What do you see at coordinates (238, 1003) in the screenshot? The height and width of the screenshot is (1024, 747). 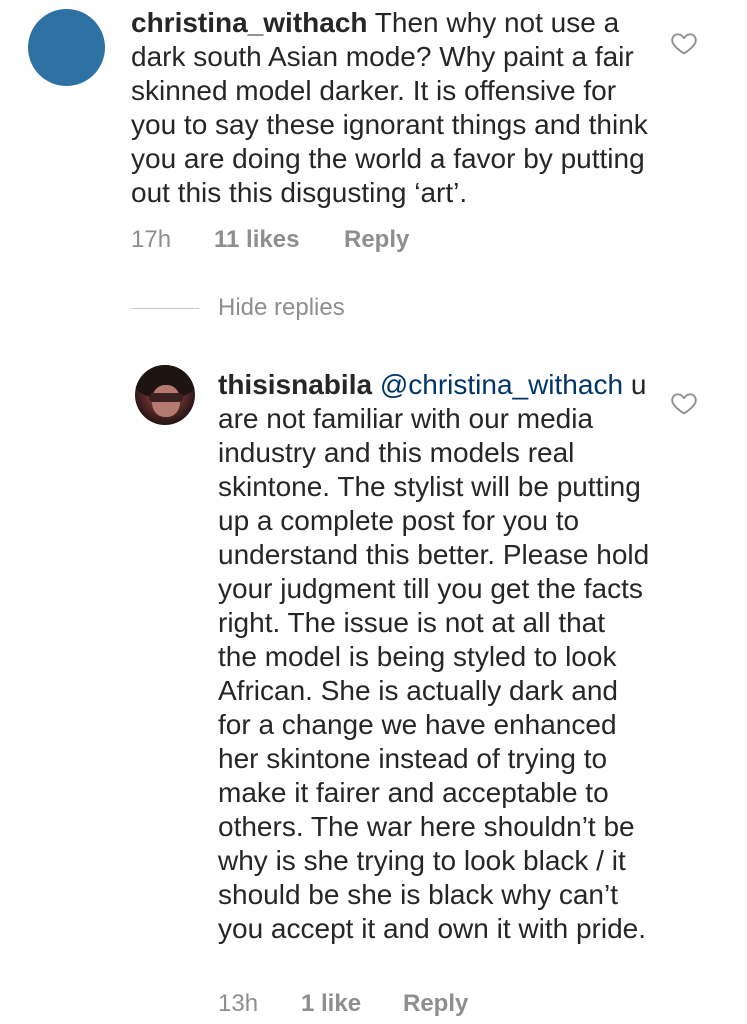 I see `reply-time: 13h` at bounding box center [238, 1003].